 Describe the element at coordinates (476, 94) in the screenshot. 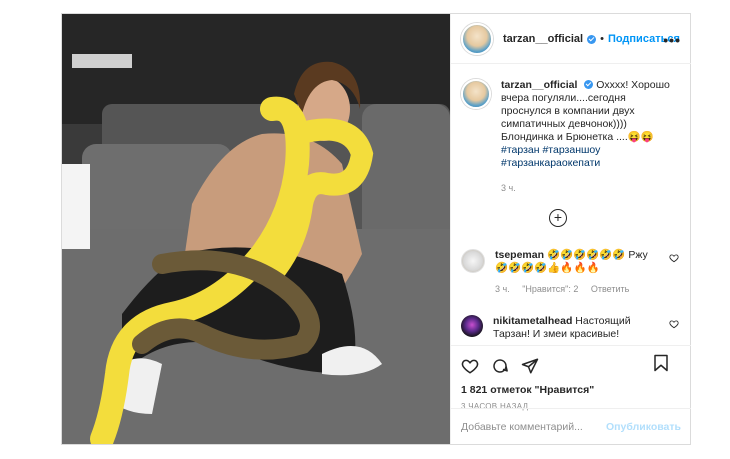

I see `caption-avatar` at that location.